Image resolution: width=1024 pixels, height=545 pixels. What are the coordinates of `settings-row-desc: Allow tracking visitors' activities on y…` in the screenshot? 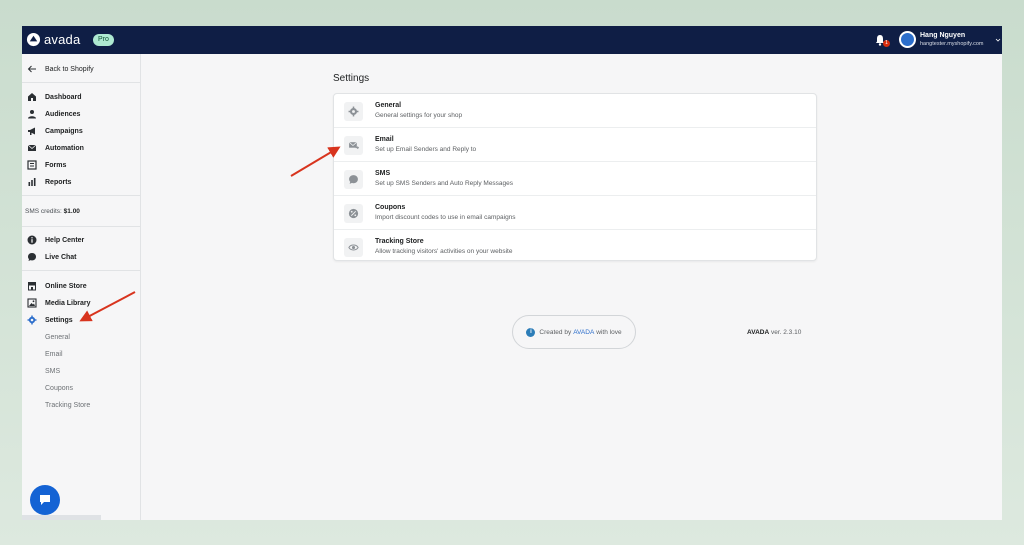 It's located at (444, 251).